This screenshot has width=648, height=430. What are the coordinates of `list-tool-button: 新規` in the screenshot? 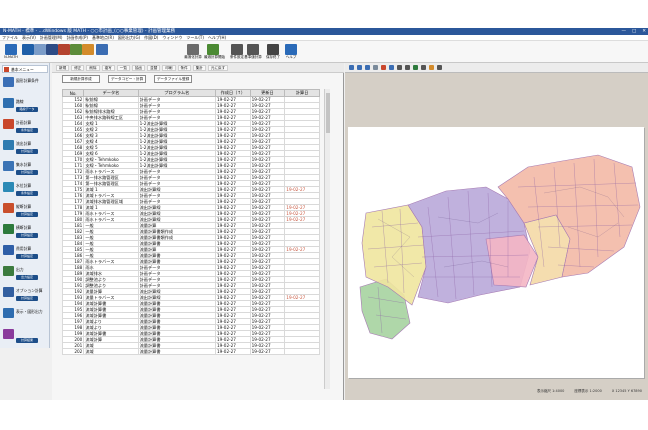 It's located at (63, 68).